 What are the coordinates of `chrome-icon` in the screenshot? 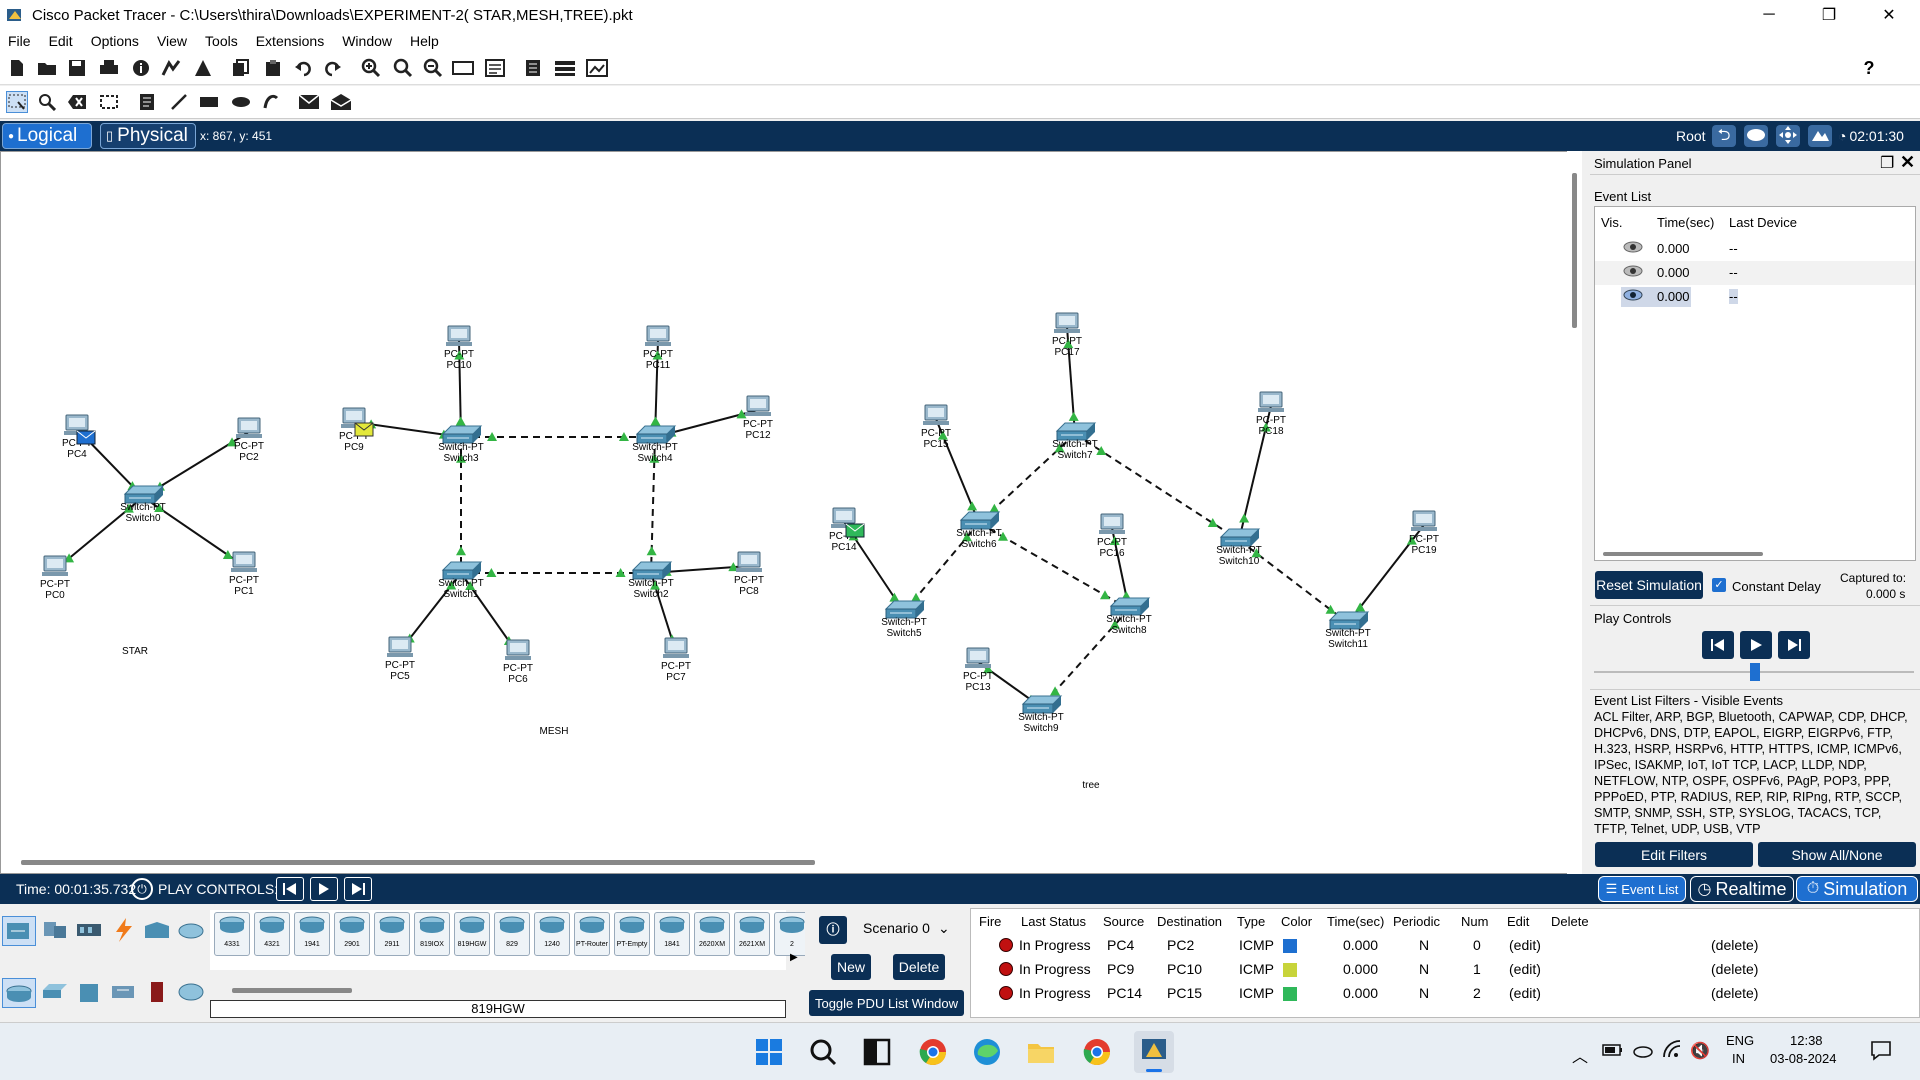 It's located at (933, 1052).